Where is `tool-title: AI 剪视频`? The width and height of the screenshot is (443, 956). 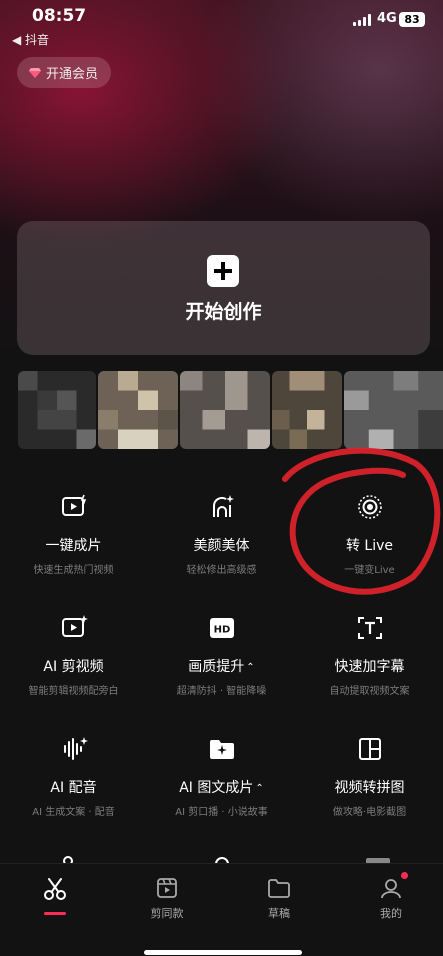
tool-title: AI 剪视频 is located at coordinates (73, 667).